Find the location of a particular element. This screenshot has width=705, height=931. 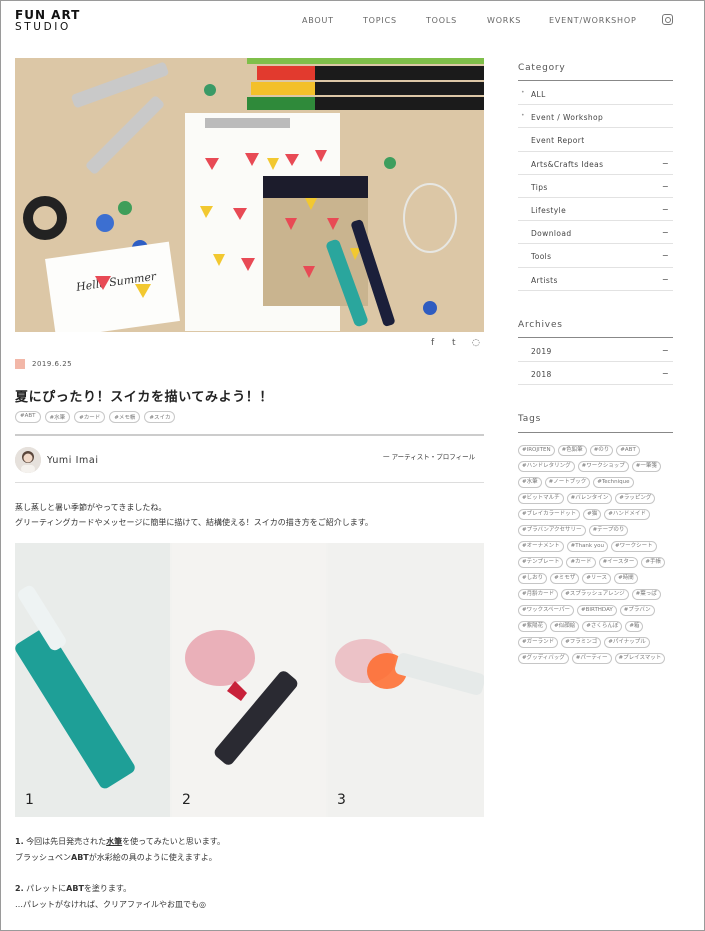

tag-link: #ABT is located at coordinates (628, 450).